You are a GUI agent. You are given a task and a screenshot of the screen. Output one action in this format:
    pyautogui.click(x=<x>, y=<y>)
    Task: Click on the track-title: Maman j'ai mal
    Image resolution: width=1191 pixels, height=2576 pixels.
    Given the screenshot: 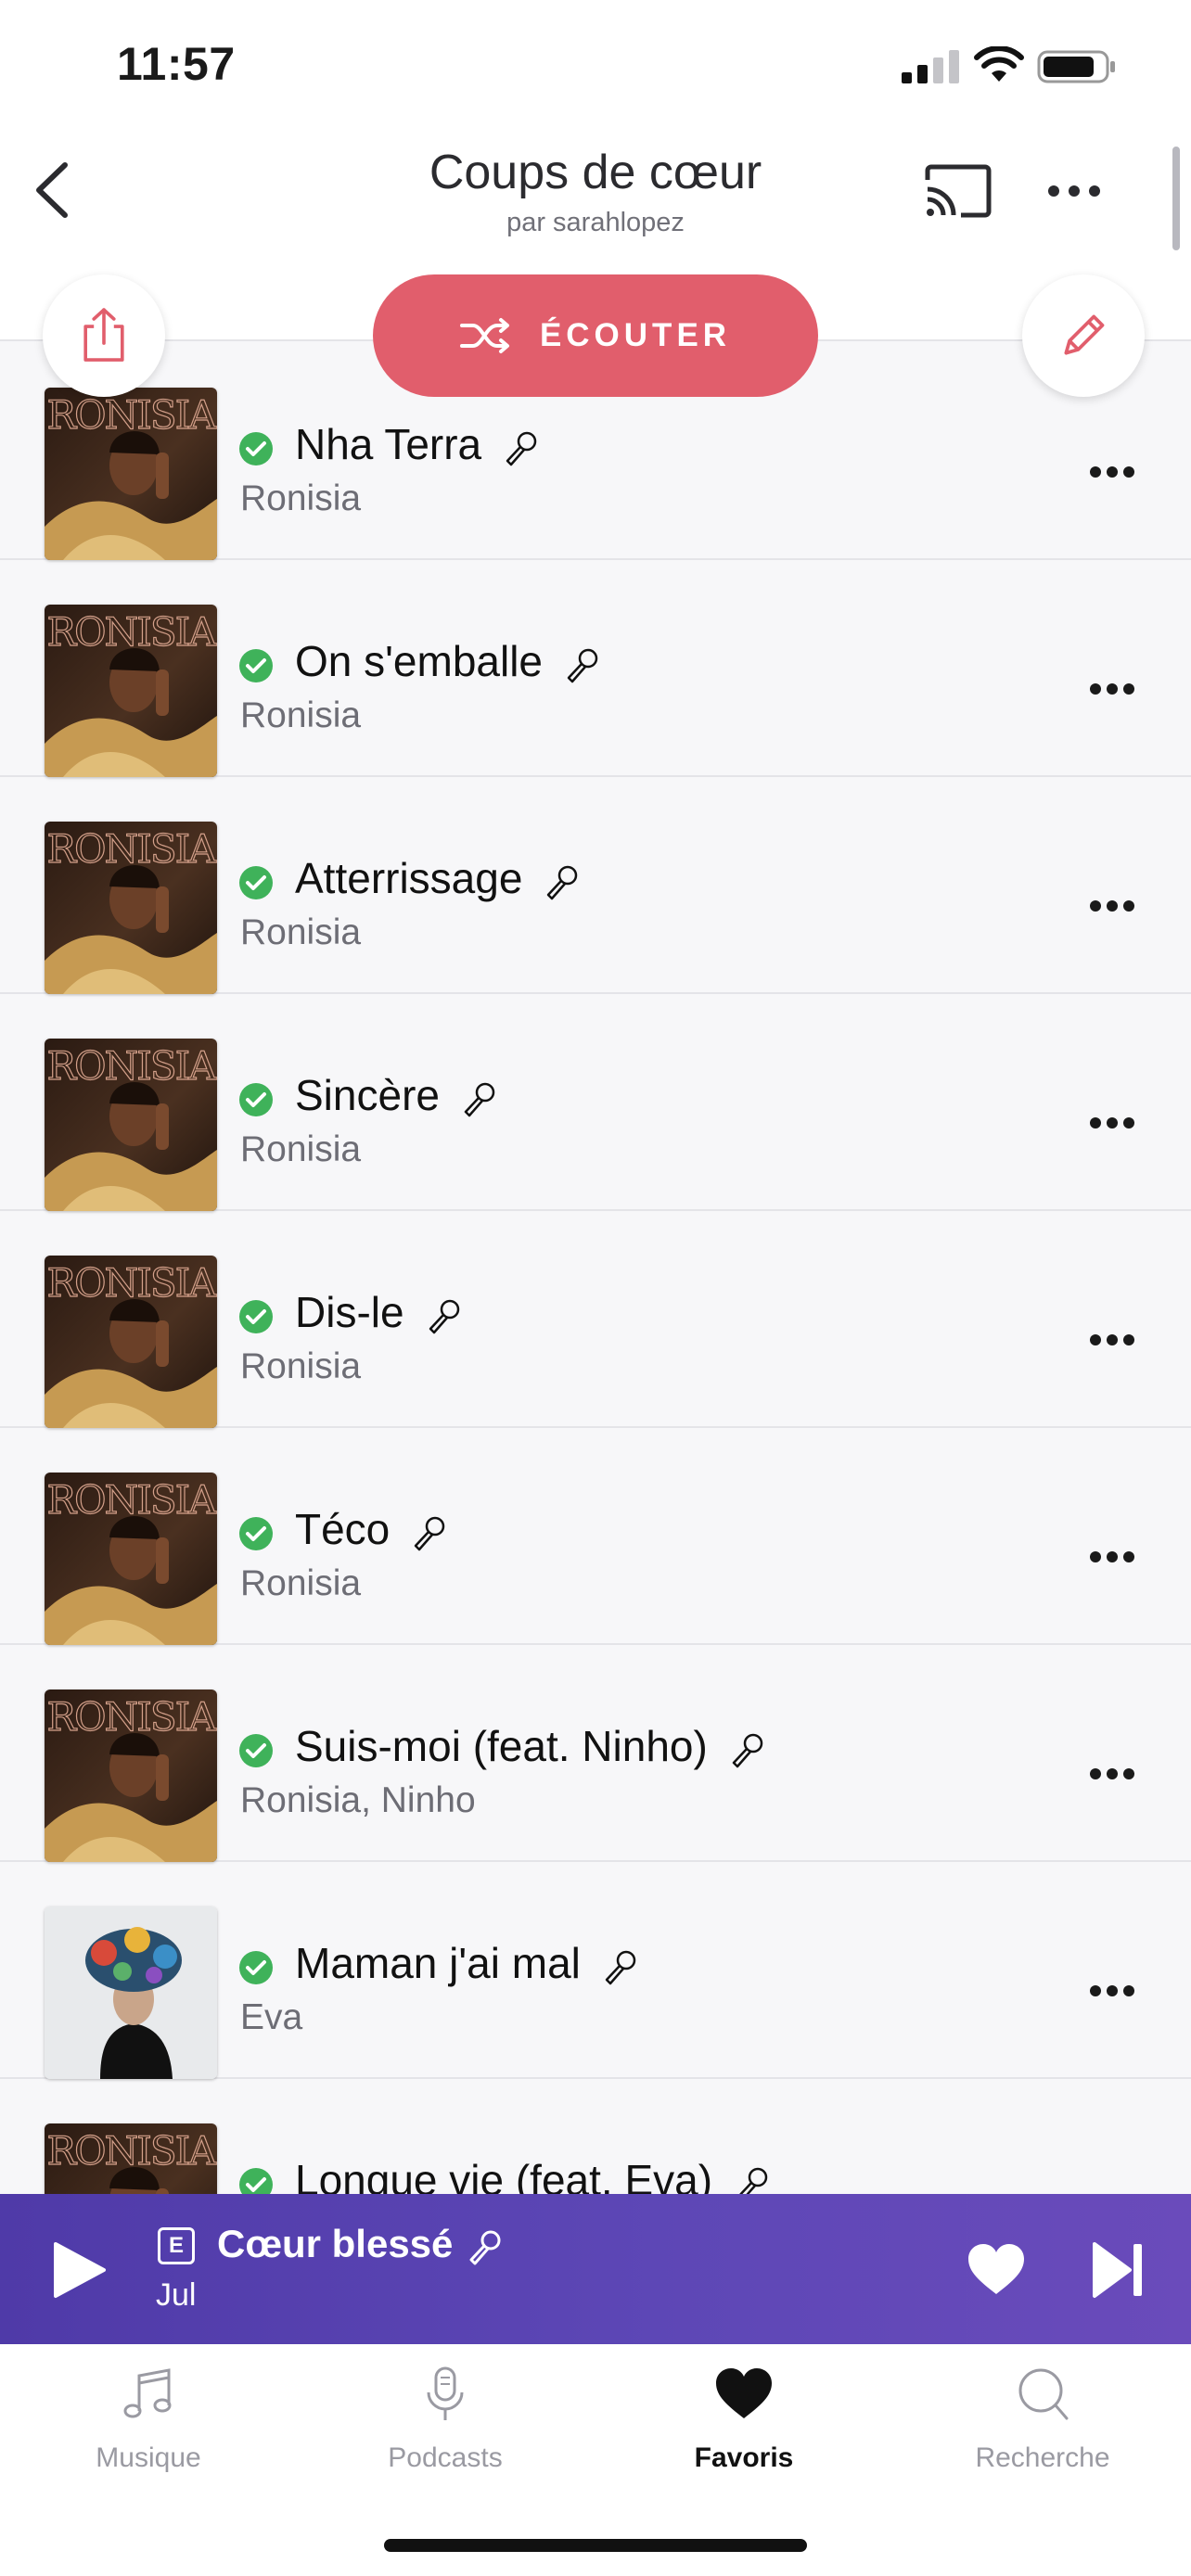 What is the action you would take?
    pyautogui.click(x=466, y=1963)
    